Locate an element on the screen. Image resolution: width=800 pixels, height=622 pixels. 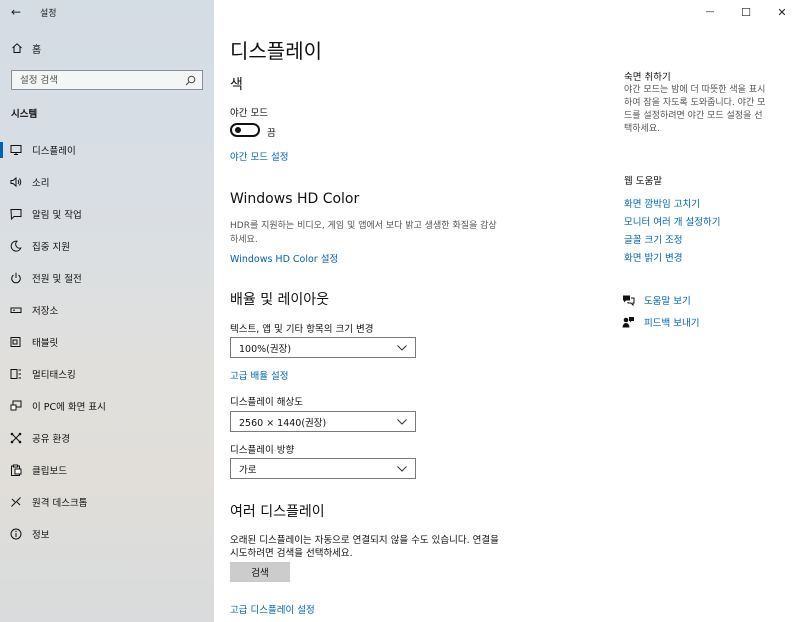
sidebar-item-about: 정보 is located at coordinates (107, 534).